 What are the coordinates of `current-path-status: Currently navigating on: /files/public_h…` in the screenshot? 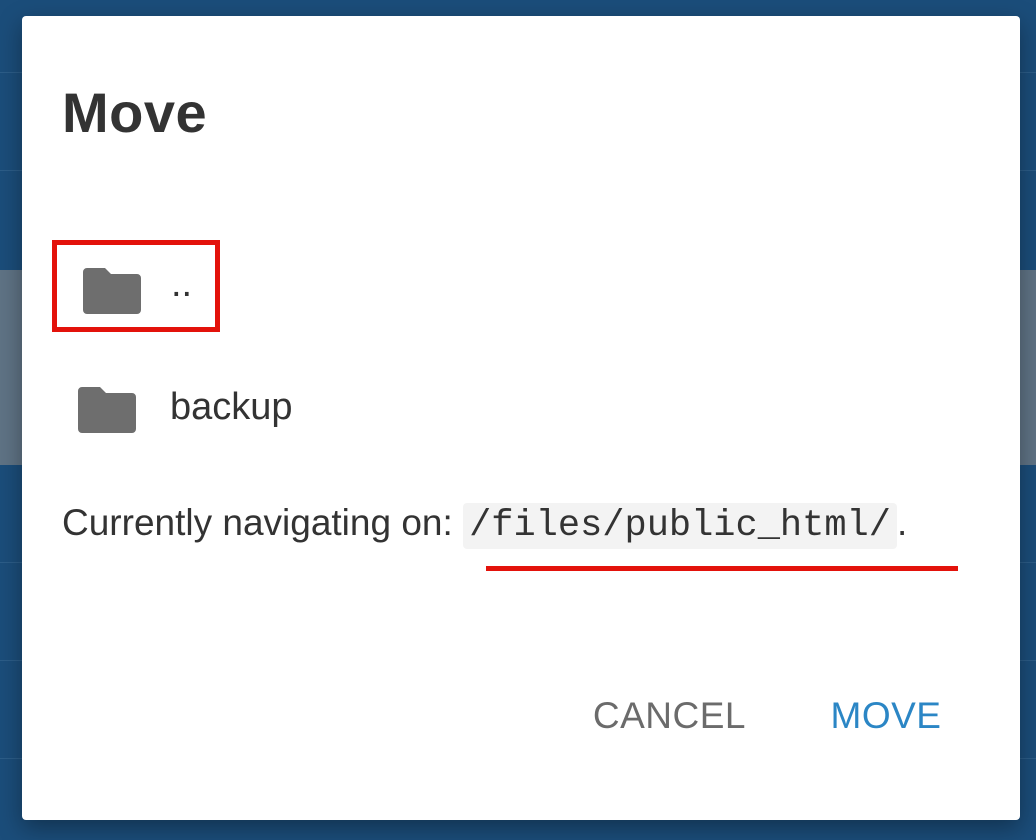 It's located at (485, 525).